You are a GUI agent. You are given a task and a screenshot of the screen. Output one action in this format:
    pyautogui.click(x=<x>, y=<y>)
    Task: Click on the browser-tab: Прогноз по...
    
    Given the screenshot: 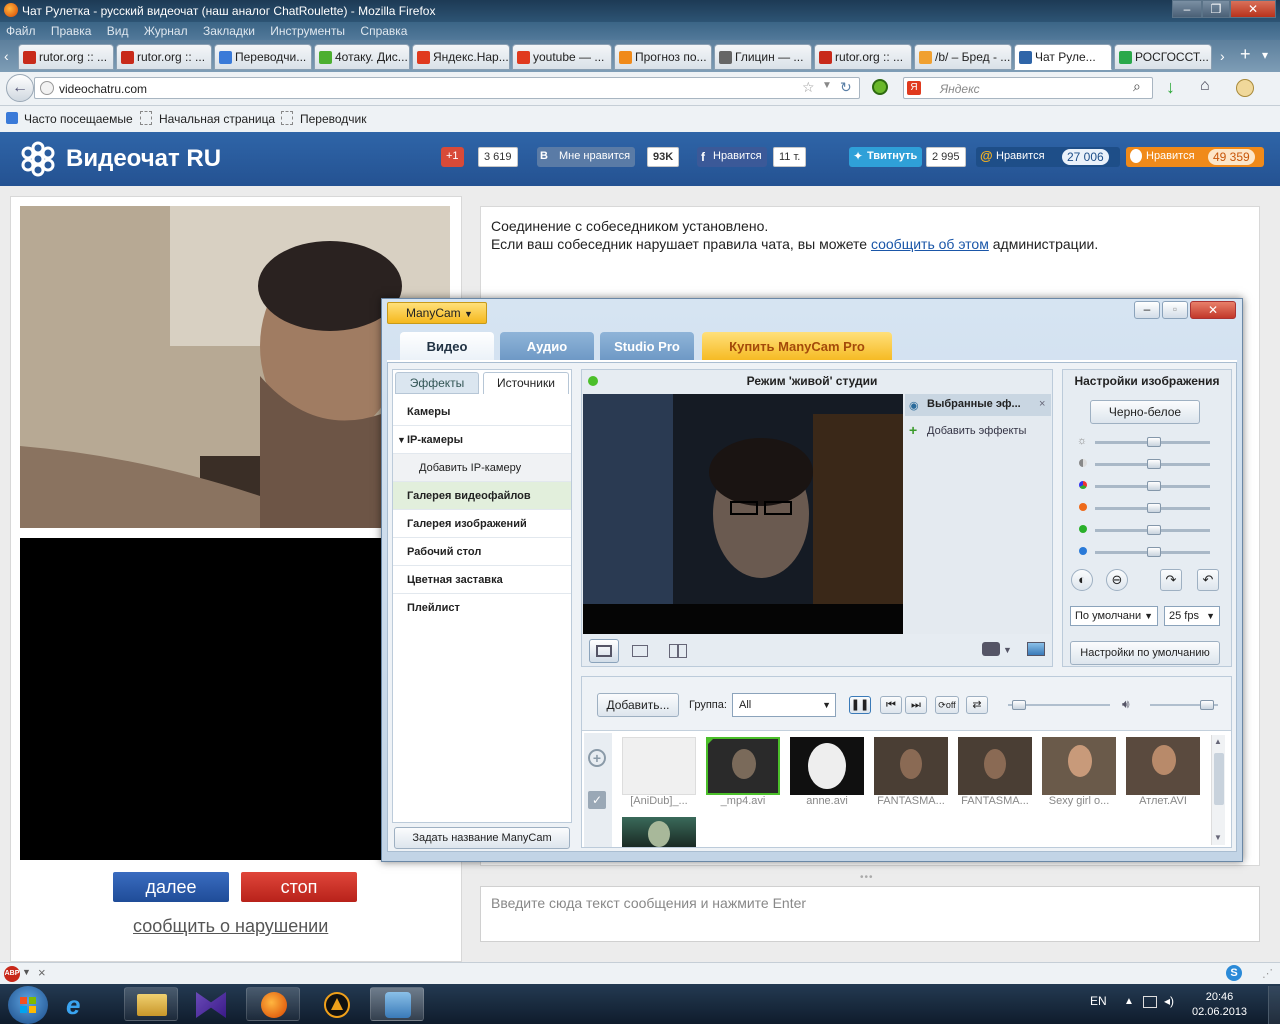 What is the action you would take?
    pyautogui.click(x=663, y=57)
    